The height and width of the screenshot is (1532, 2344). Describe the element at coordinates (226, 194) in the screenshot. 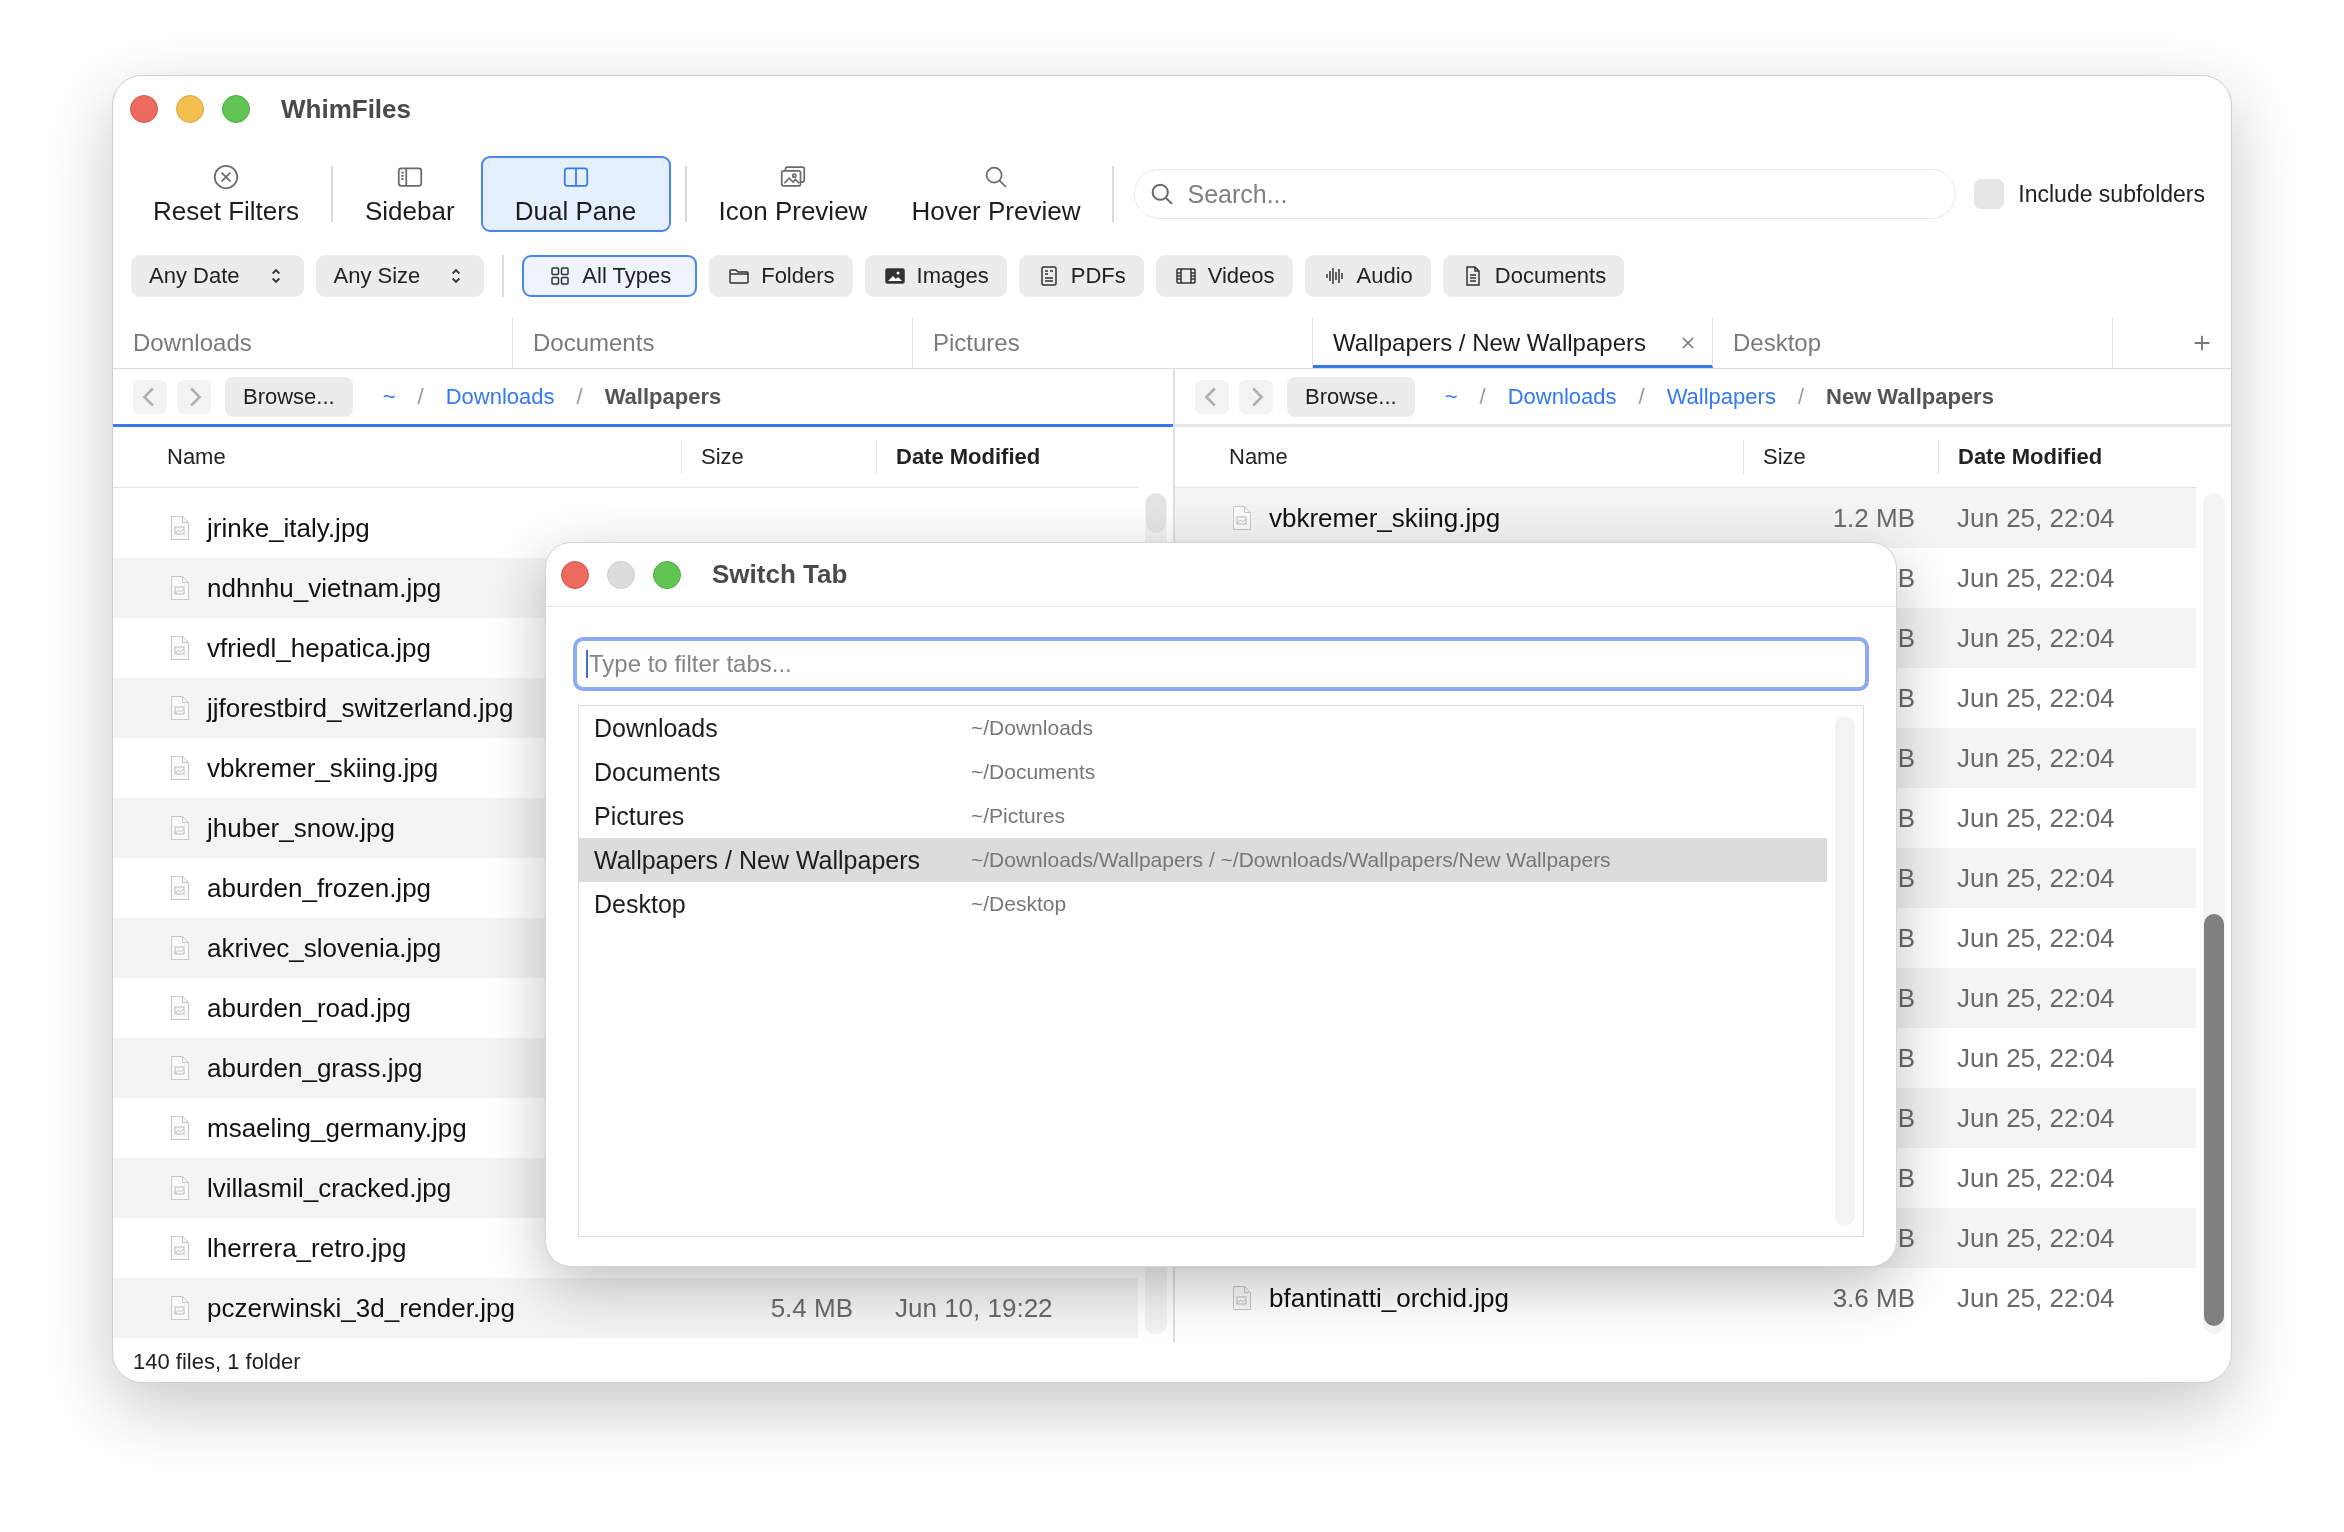

I see `toolbar-button: Reset Filters` at that location.